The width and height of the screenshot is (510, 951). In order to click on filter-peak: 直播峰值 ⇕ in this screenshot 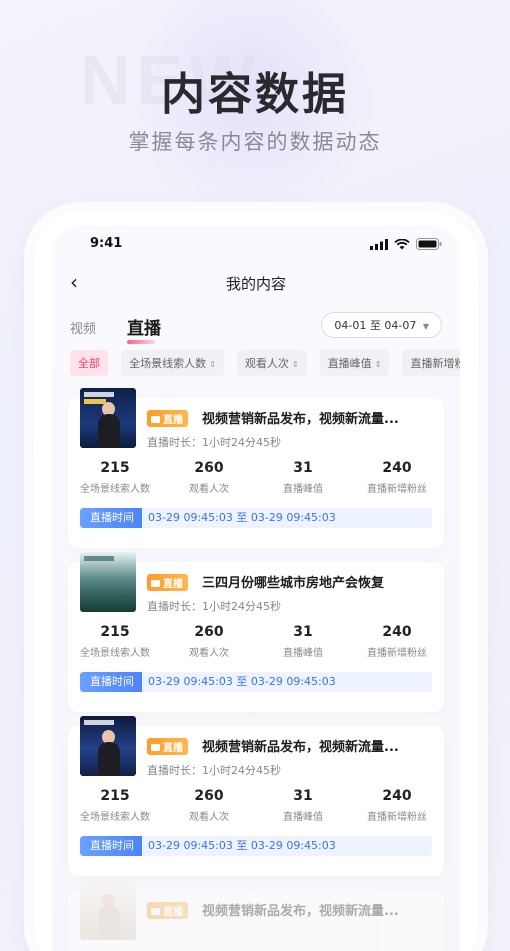, I will do `click(354, 363)`.